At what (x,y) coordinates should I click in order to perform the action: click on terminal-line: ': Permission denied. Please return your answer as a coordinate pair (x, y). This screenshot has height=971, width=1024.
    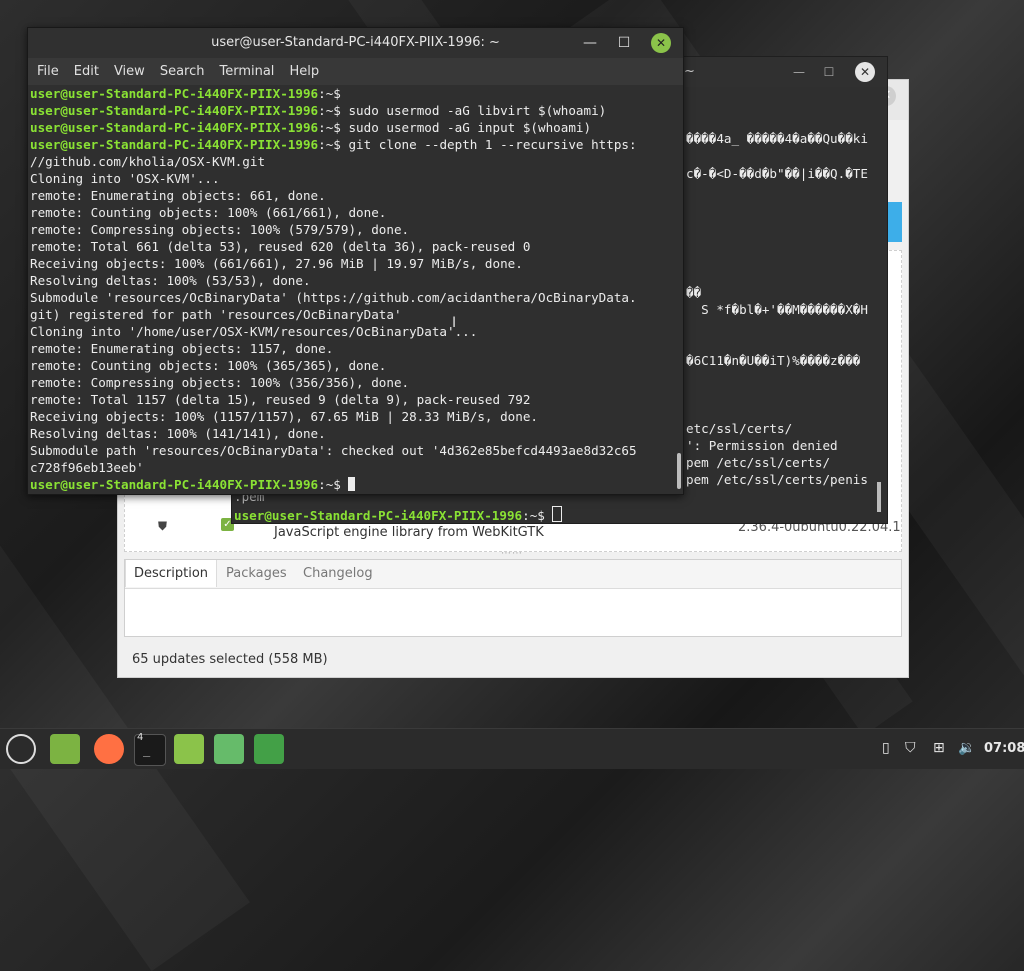
    Looking at the image, I should click on (762, 445).